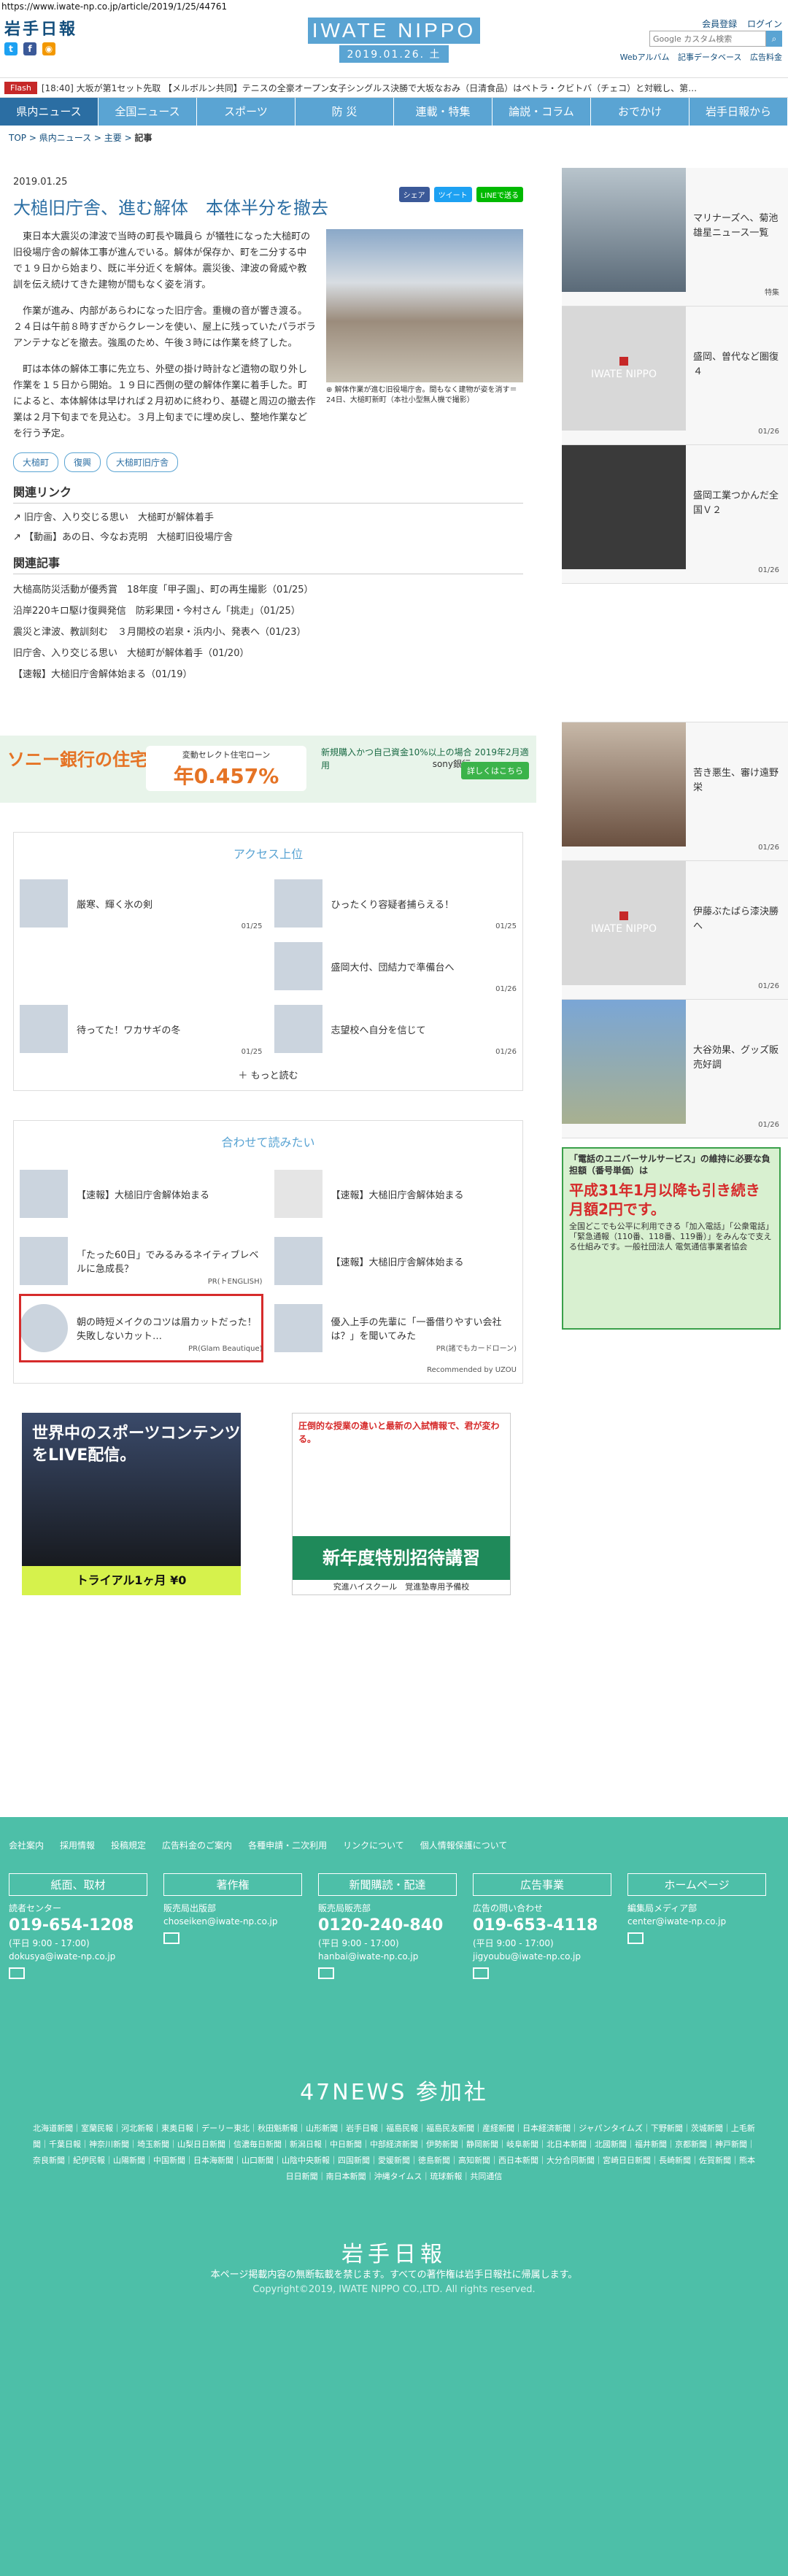  Describe the element at coordinates (395, 903) in the screenshot. I see `access-item: ひったくり容疑者捕らえる！ 01/25` at that location.